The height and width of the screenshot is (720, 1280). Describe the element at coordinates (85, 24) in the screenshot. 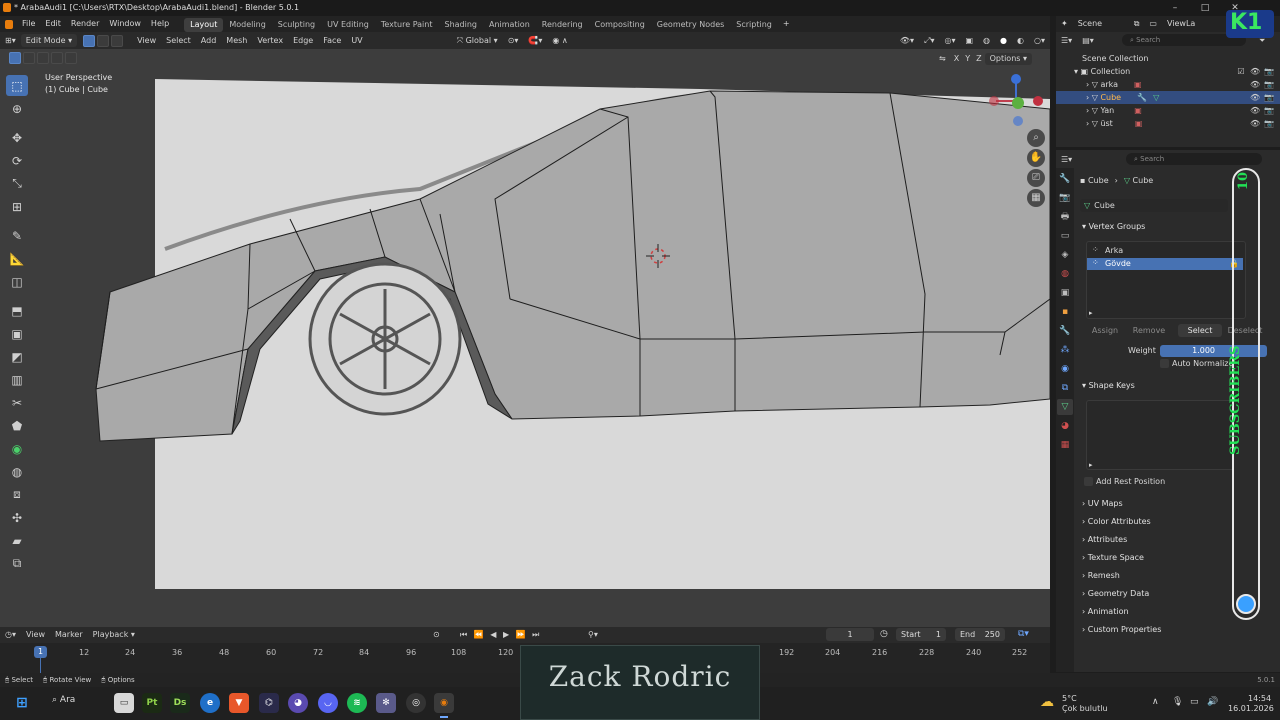

I see `menu-render: Render` at that location.